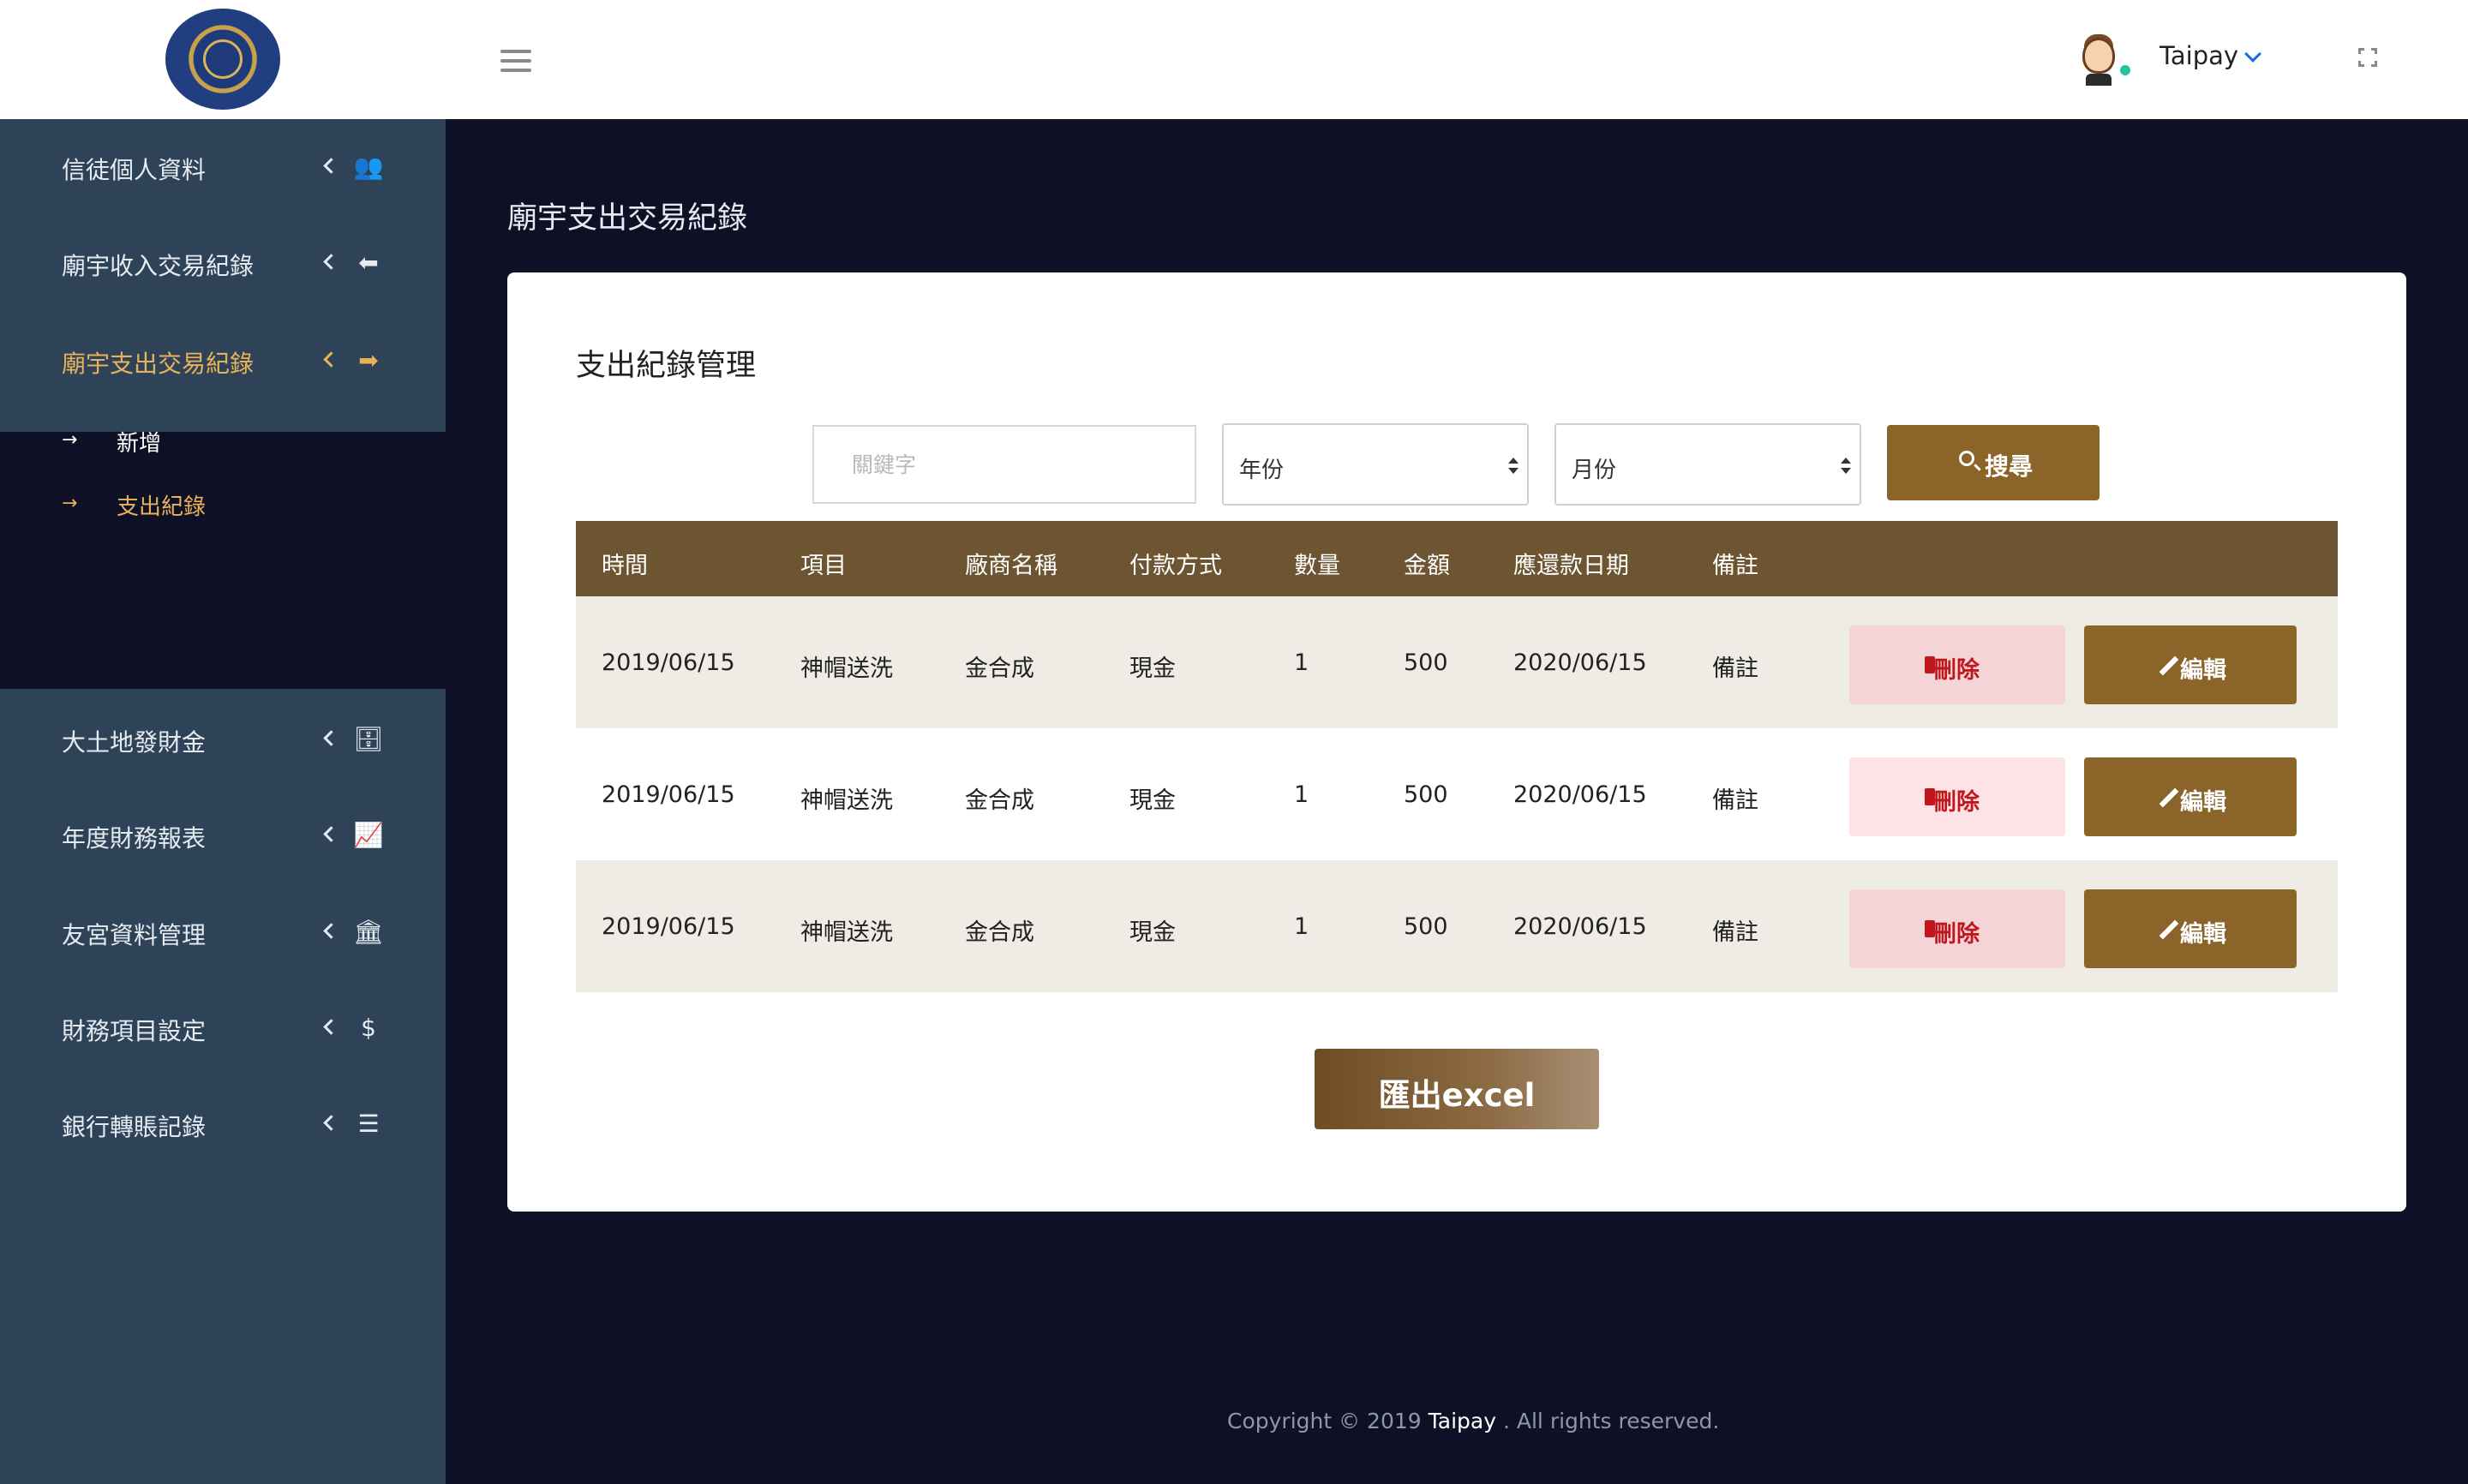  I want to click on bank-icon: 🏛, so click(368, 932).